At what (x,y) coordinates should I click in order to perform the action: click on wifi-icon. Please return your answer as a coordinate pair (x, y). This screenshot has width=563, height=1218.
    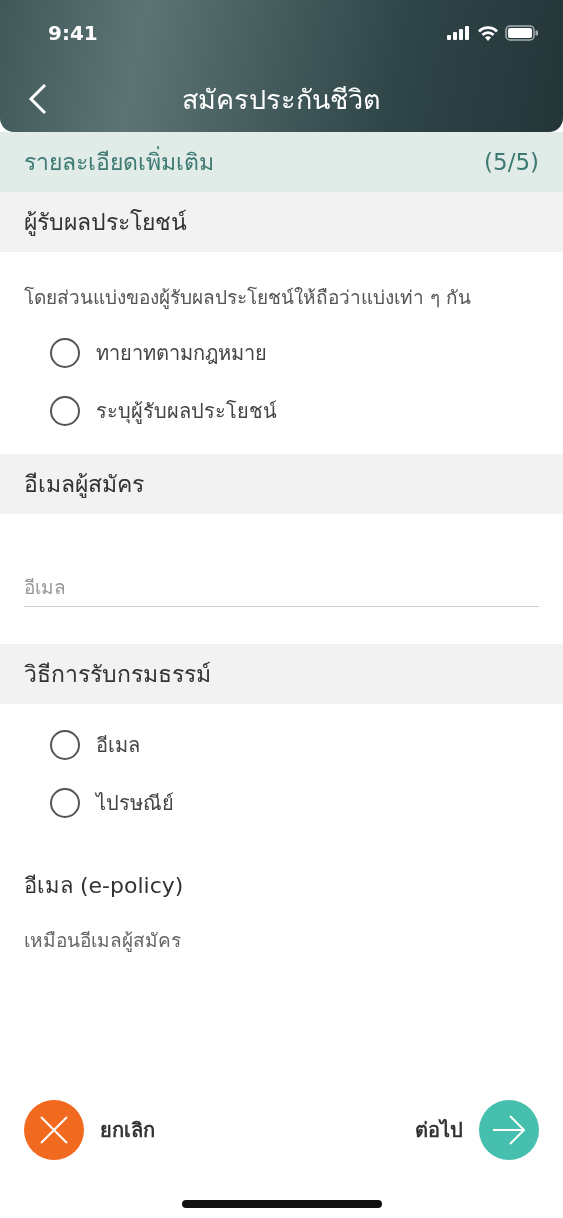
    Looking at the image, I should click on (488, 33).